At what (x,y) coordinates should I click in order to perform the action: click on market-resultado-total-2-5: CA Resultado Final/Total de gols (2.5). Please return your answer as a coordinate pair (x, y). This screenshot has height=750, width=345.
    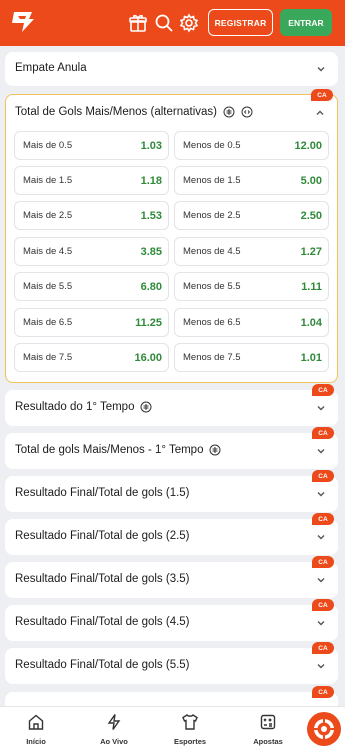
    Looking at the image, I should click on (171, 534).